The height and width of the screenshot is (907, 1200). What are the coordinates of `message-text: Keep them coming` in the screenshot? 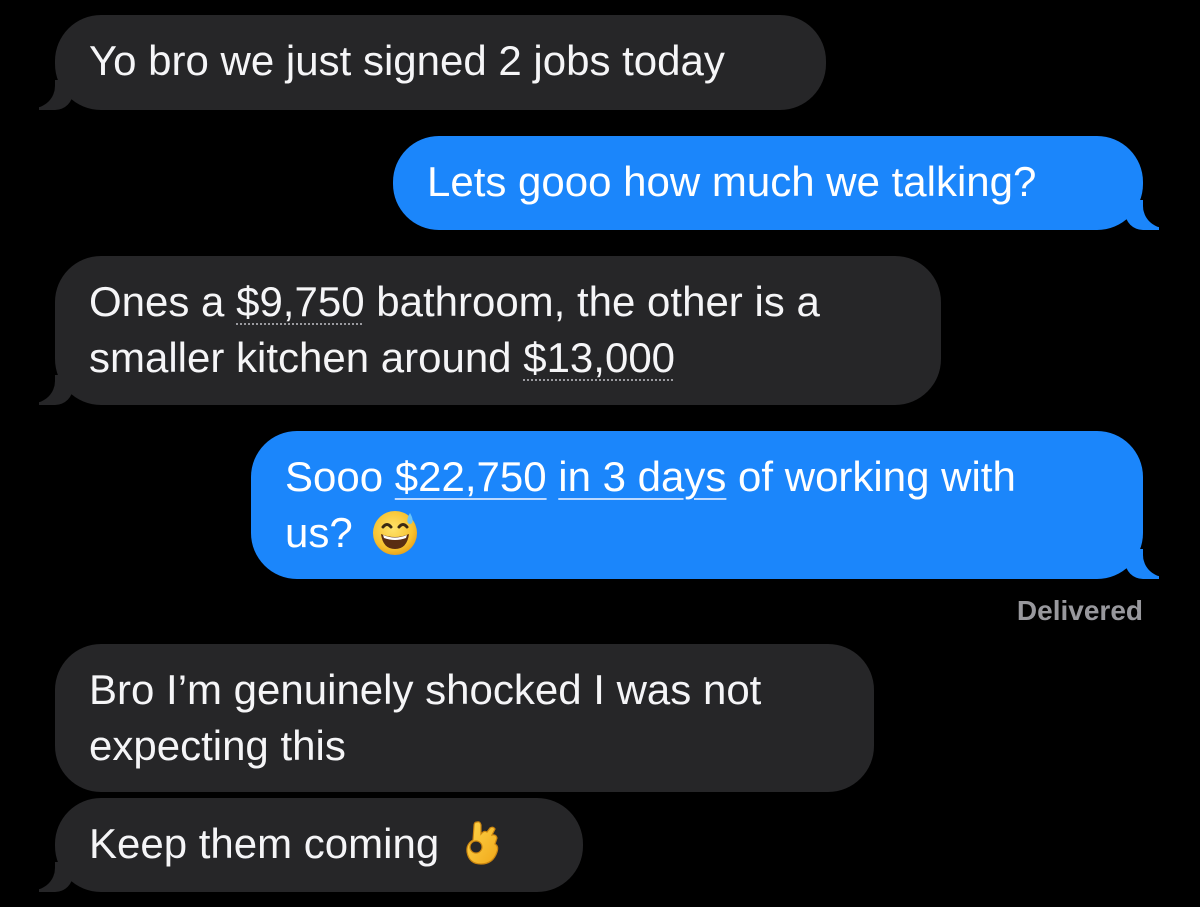 It's located at (264, 843).